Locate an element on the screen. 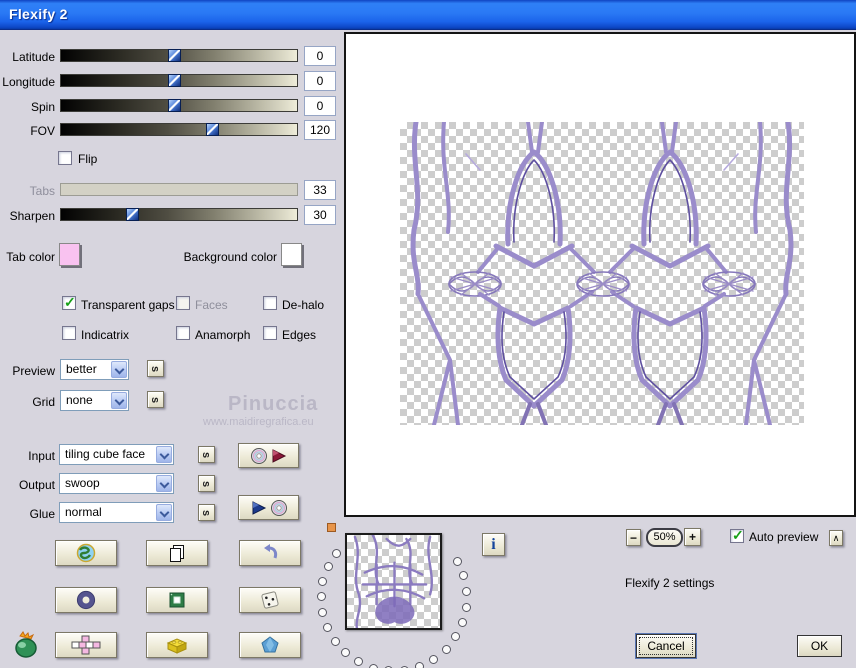 The width and height of the screenshot is (856, 668). info-button: i is located at coordinates (493, 544).